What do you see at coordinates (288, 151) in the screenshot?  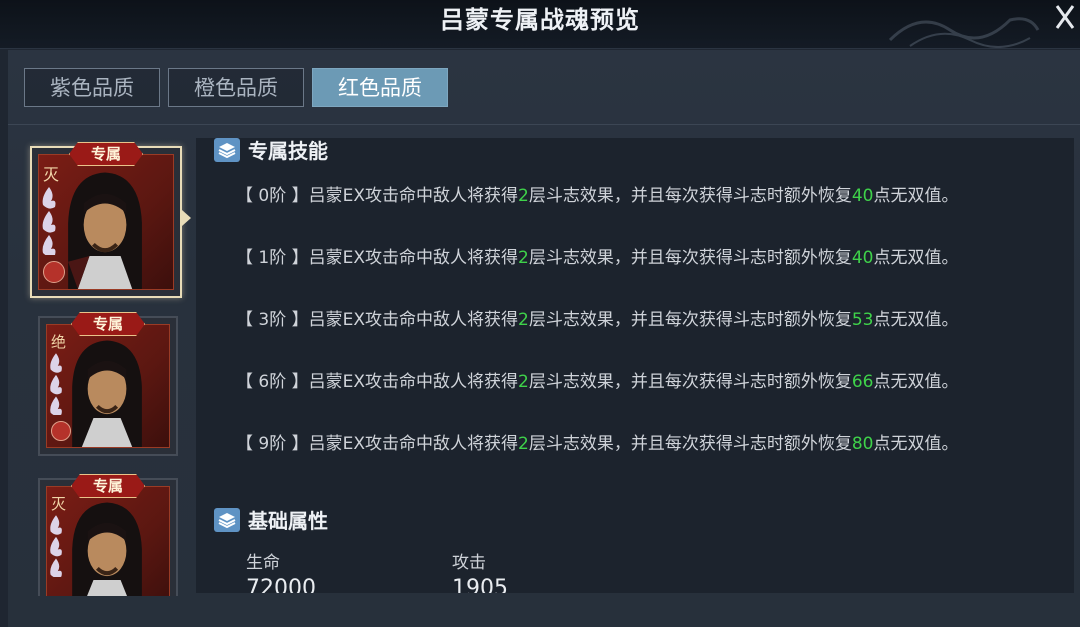 I see `section-title: 专属技能` at bounding box center [288, 151].